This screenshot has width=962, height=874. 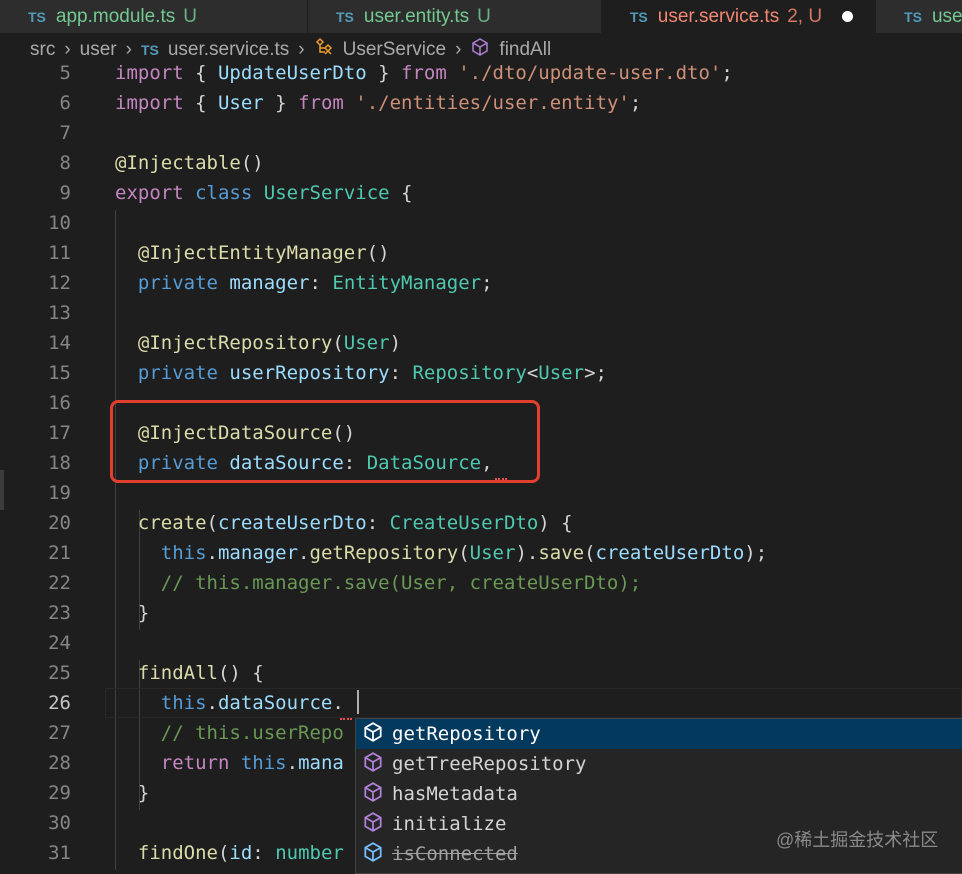 What do you see at coordinates (59, 283) in the screenshot?
I see `line-number: 12` at bounding box center [59, 283].